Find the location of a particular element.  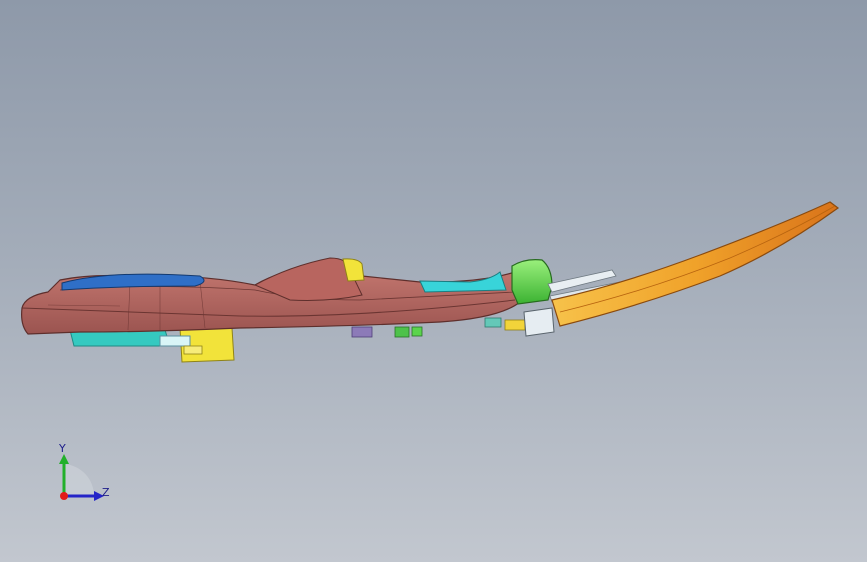

green-block is located at coordinates (532, 282).